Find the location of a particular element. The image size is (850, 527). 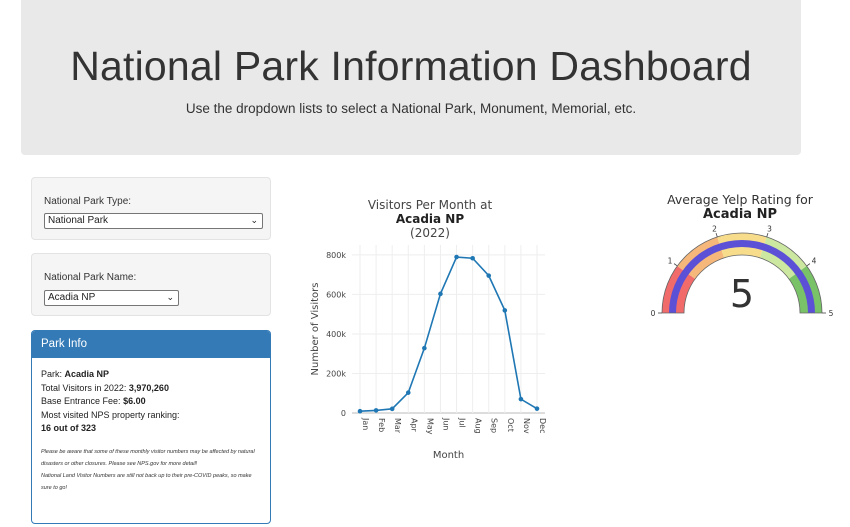

visitors-chart-title: Visitors Per Month at Acadia NP (2022) is located at coordinates (430, 219).